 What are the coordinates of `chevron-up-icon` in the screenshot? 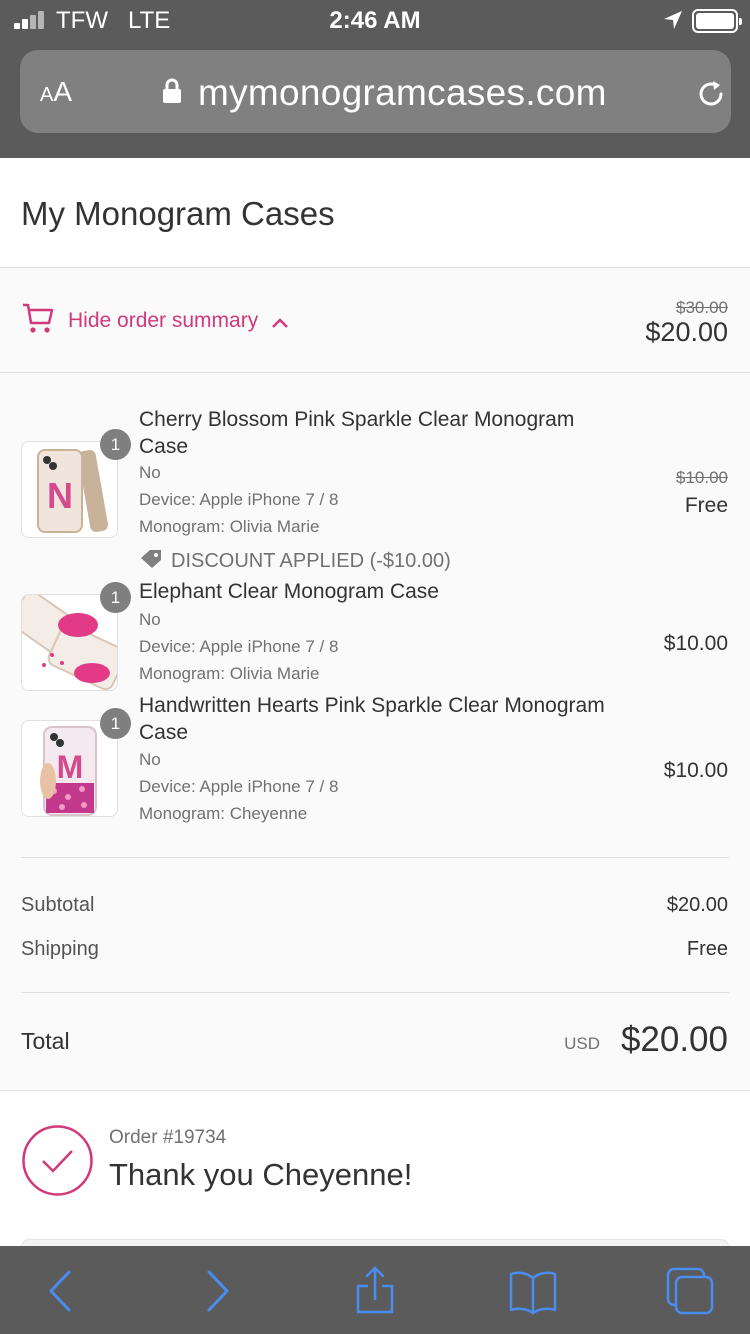 It's located at (280, 323).